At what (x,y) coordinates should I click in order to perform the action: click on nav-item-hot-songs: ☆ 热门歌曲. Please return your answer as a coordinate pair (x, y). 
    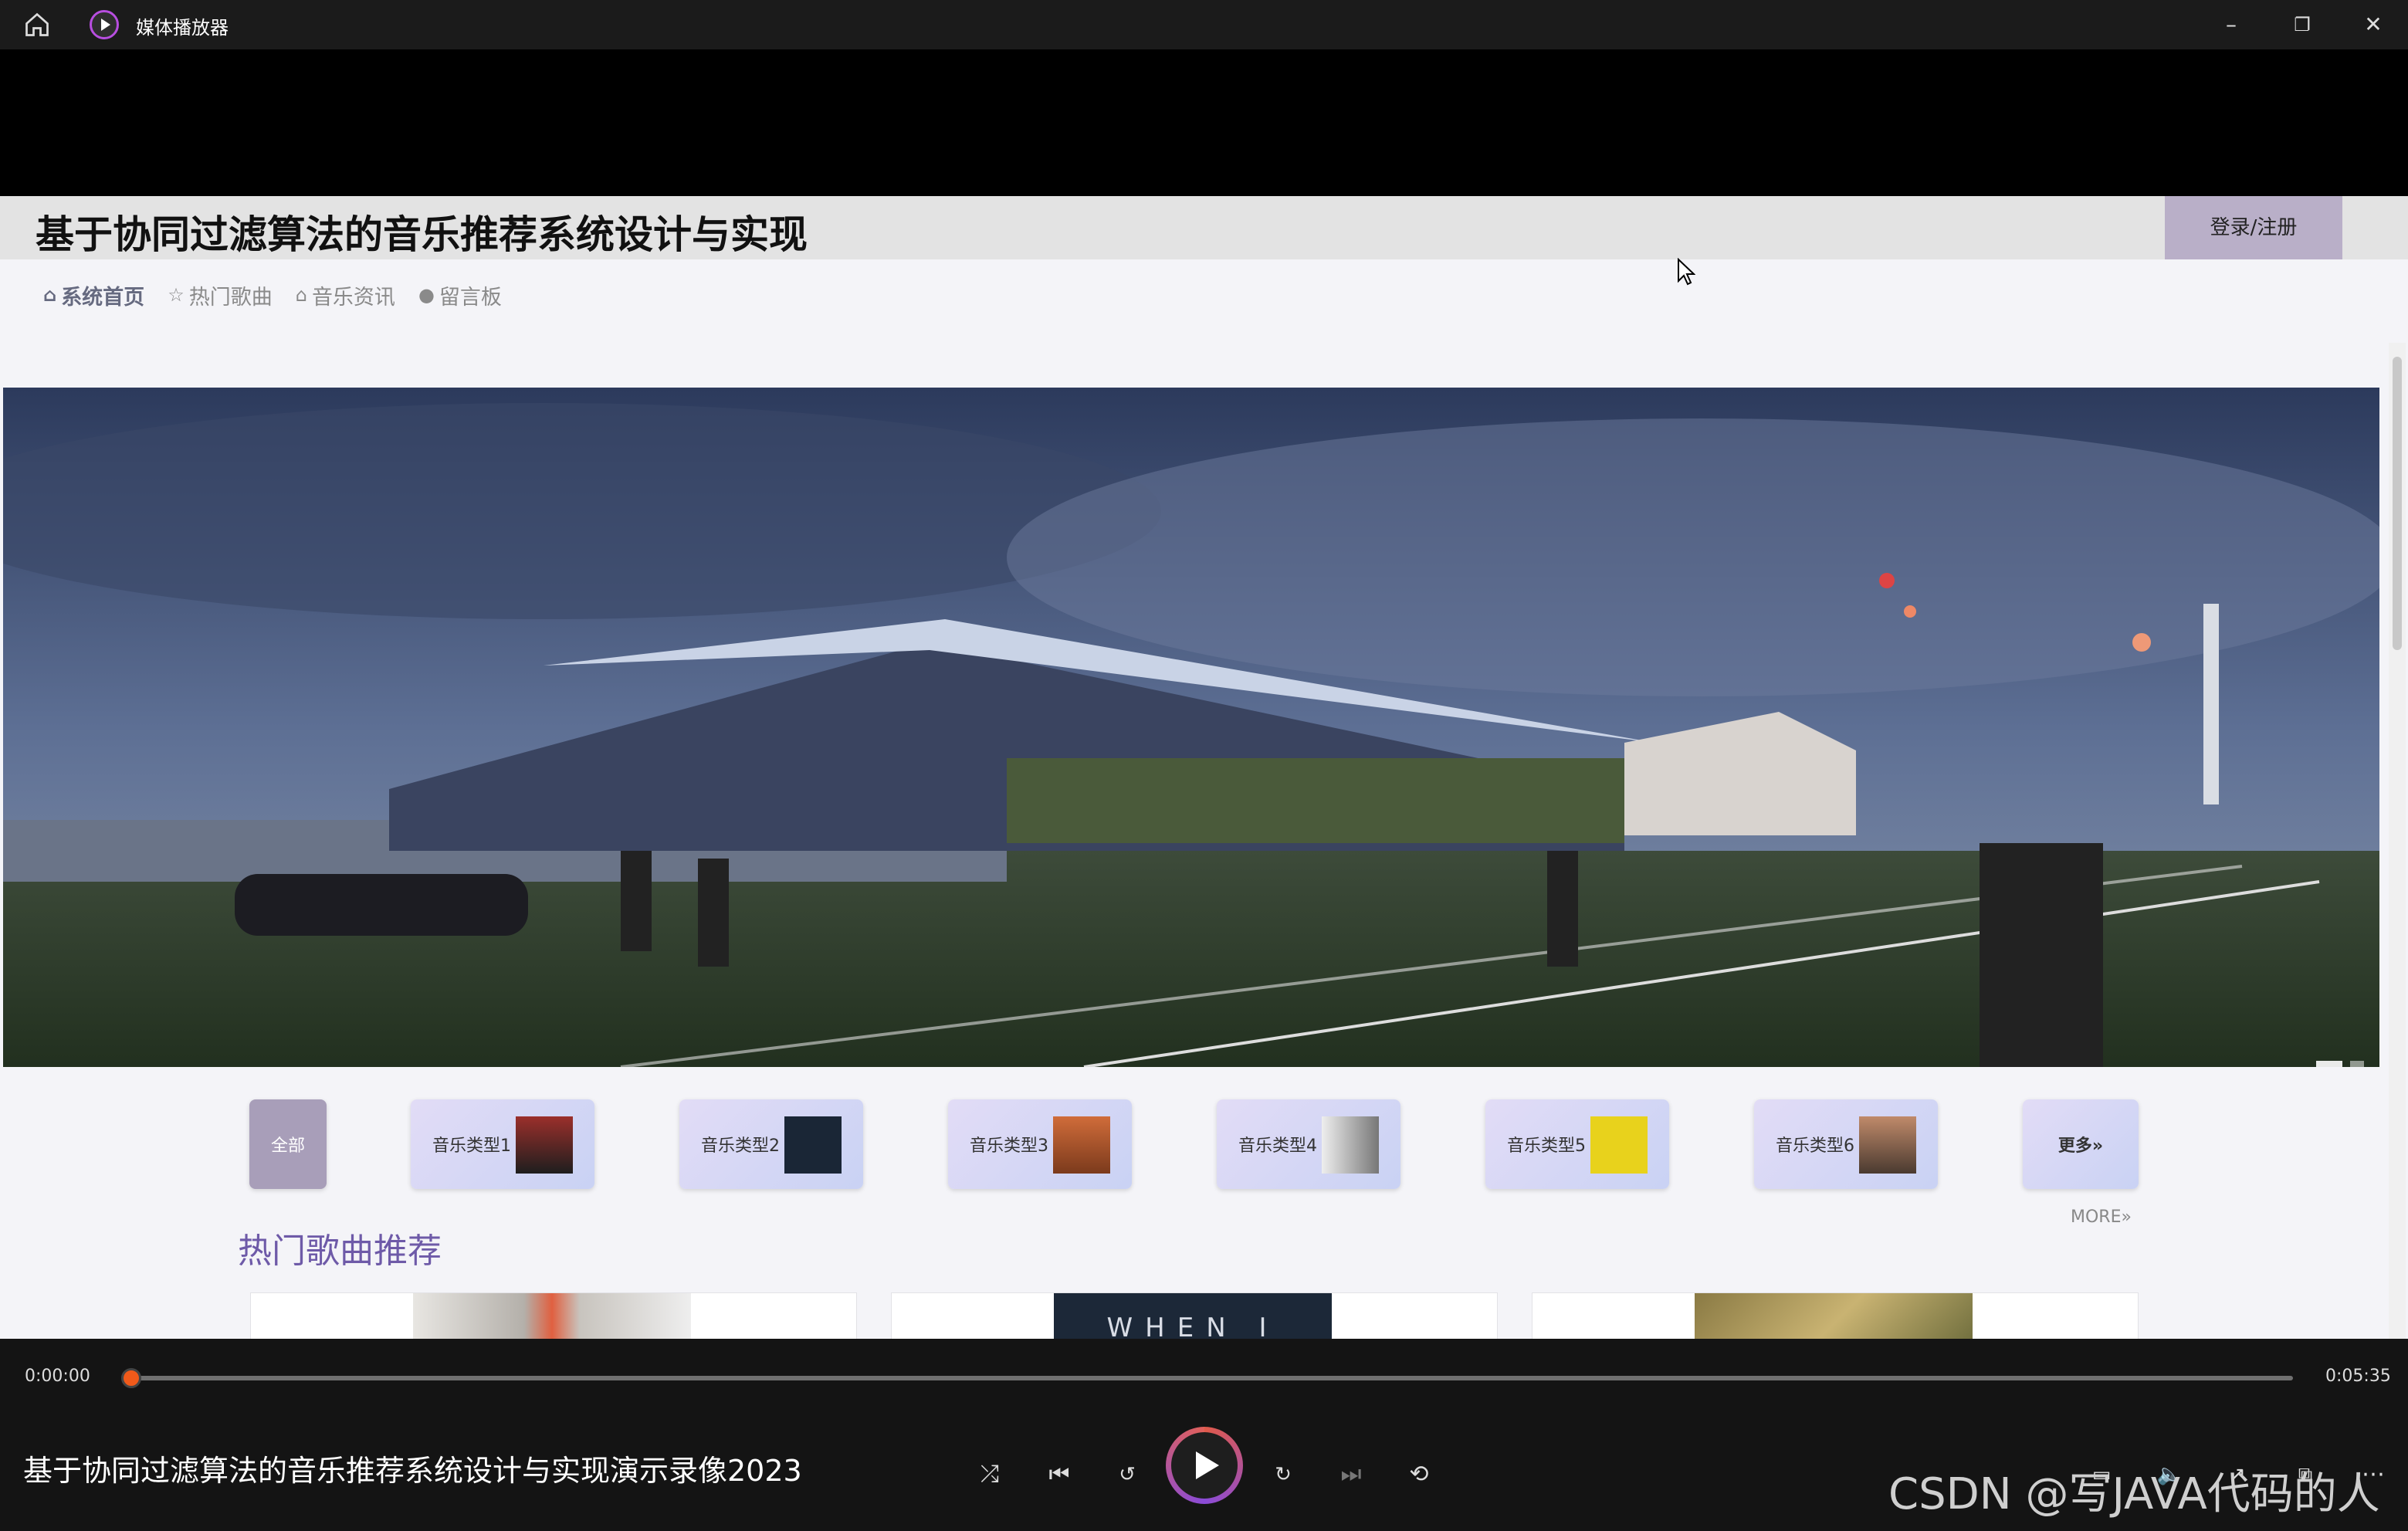
    Looking at the image, I should click on (220, 294).